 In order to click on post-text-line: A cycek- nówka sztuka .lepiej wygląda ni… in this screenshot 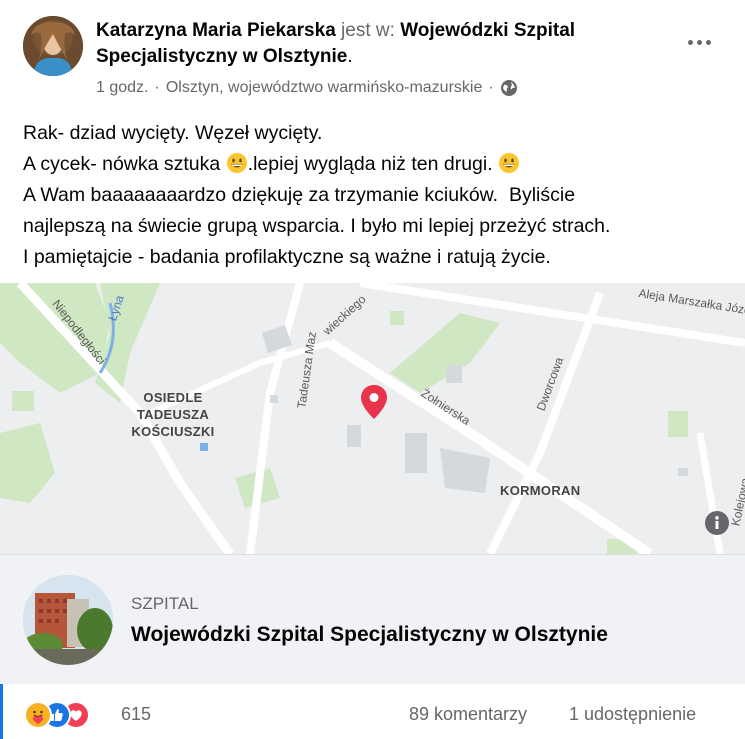, I will do `click(373, 164)`.